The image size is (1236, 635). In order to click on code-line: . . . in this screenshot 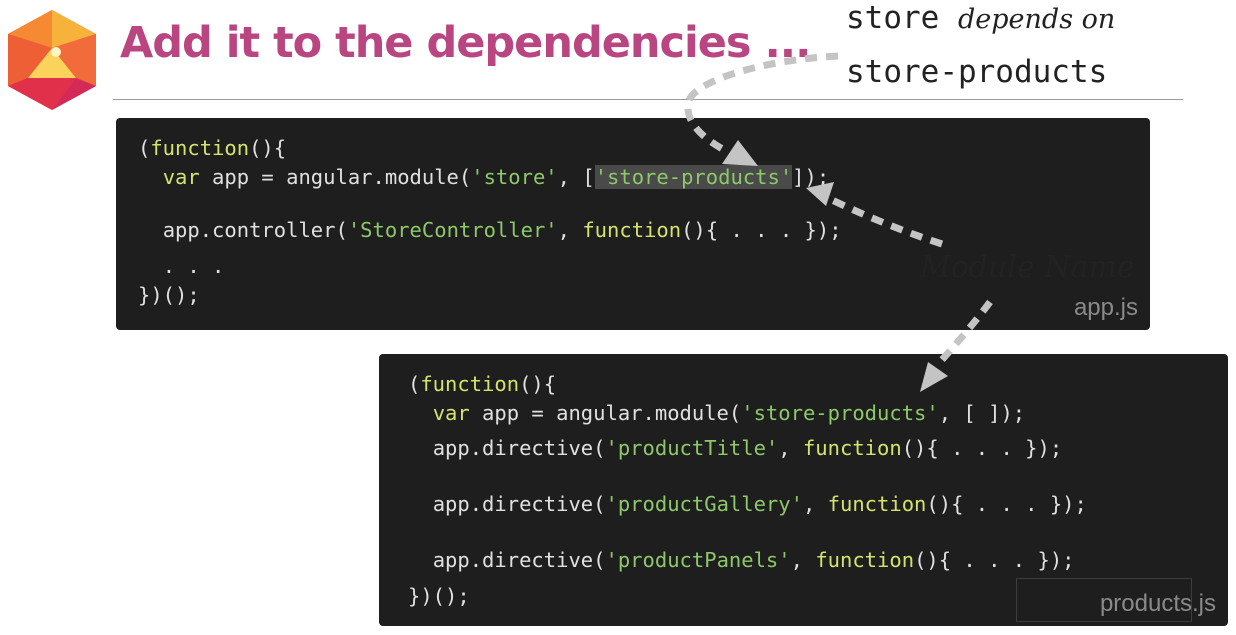, I will do `click(193, 266)`.